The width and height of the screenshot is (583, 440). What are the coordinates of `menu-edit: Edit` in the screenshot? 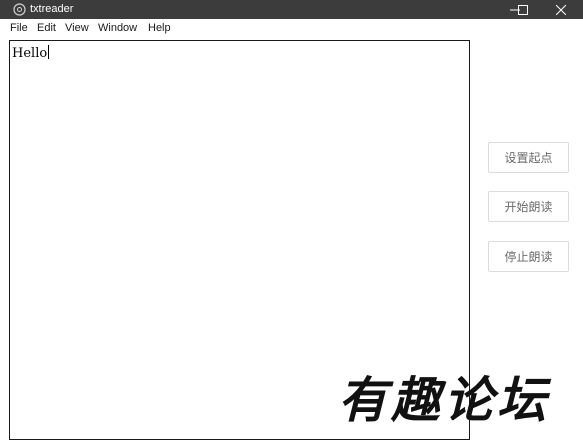 It's located at (46, 28).